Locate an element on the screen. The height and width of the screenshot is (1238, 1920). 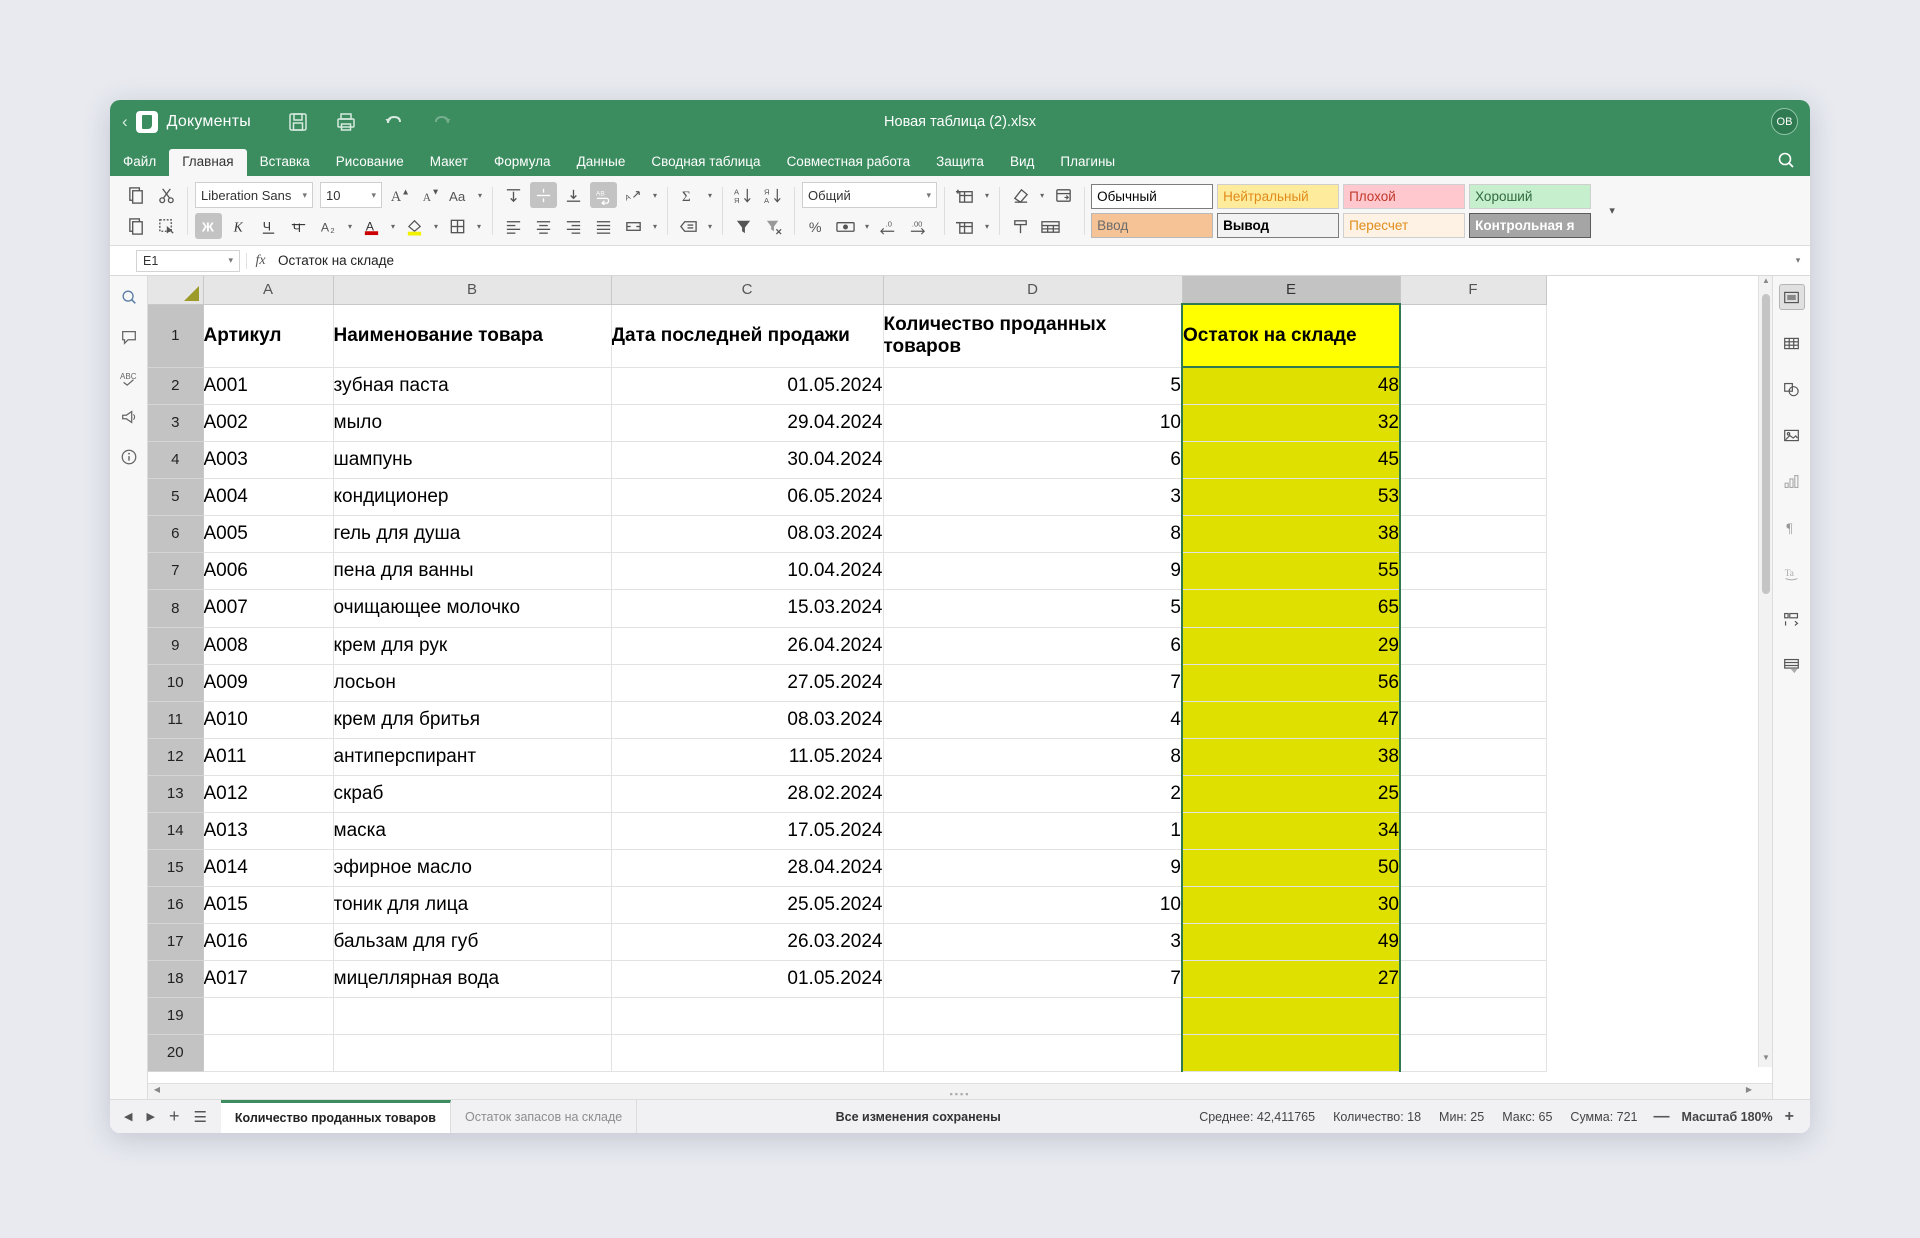
save-icon is located at coordinates (298, 122).